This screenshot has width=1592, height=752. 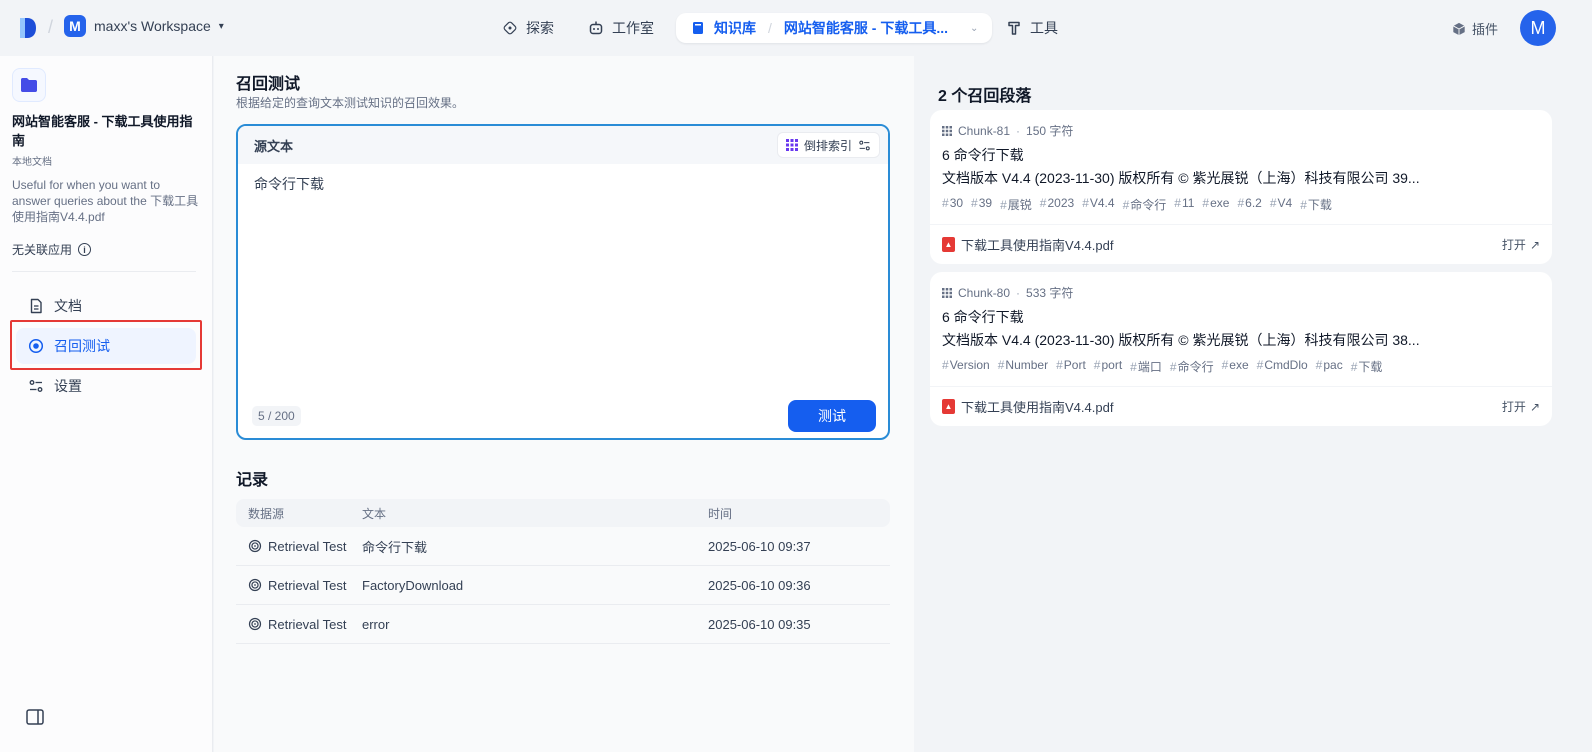 I want to click on tag: #30, so click(x=953, y=203).